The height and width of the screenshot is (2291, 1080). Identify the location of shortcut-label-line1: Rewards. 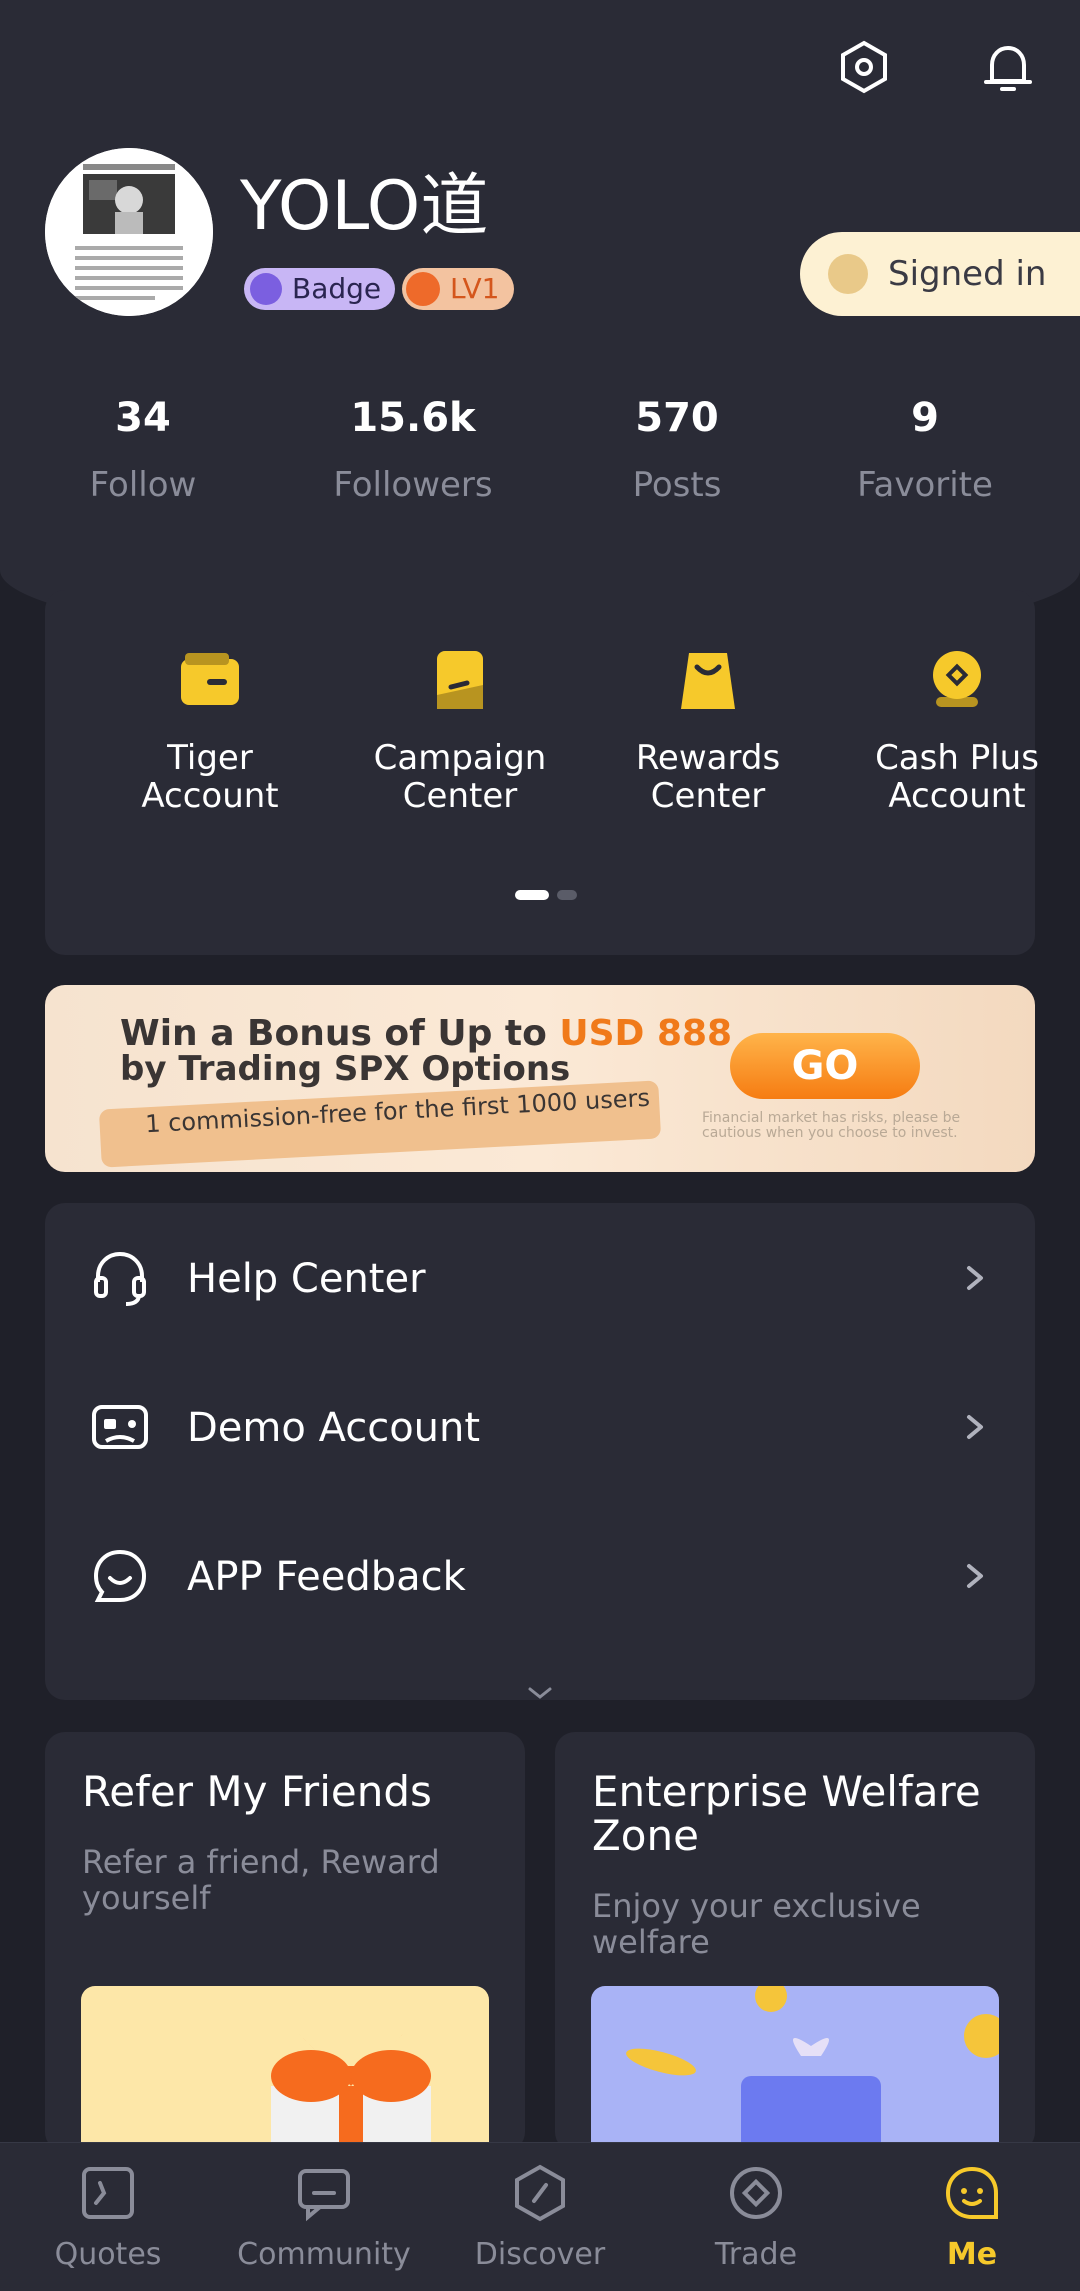
(708, 758).